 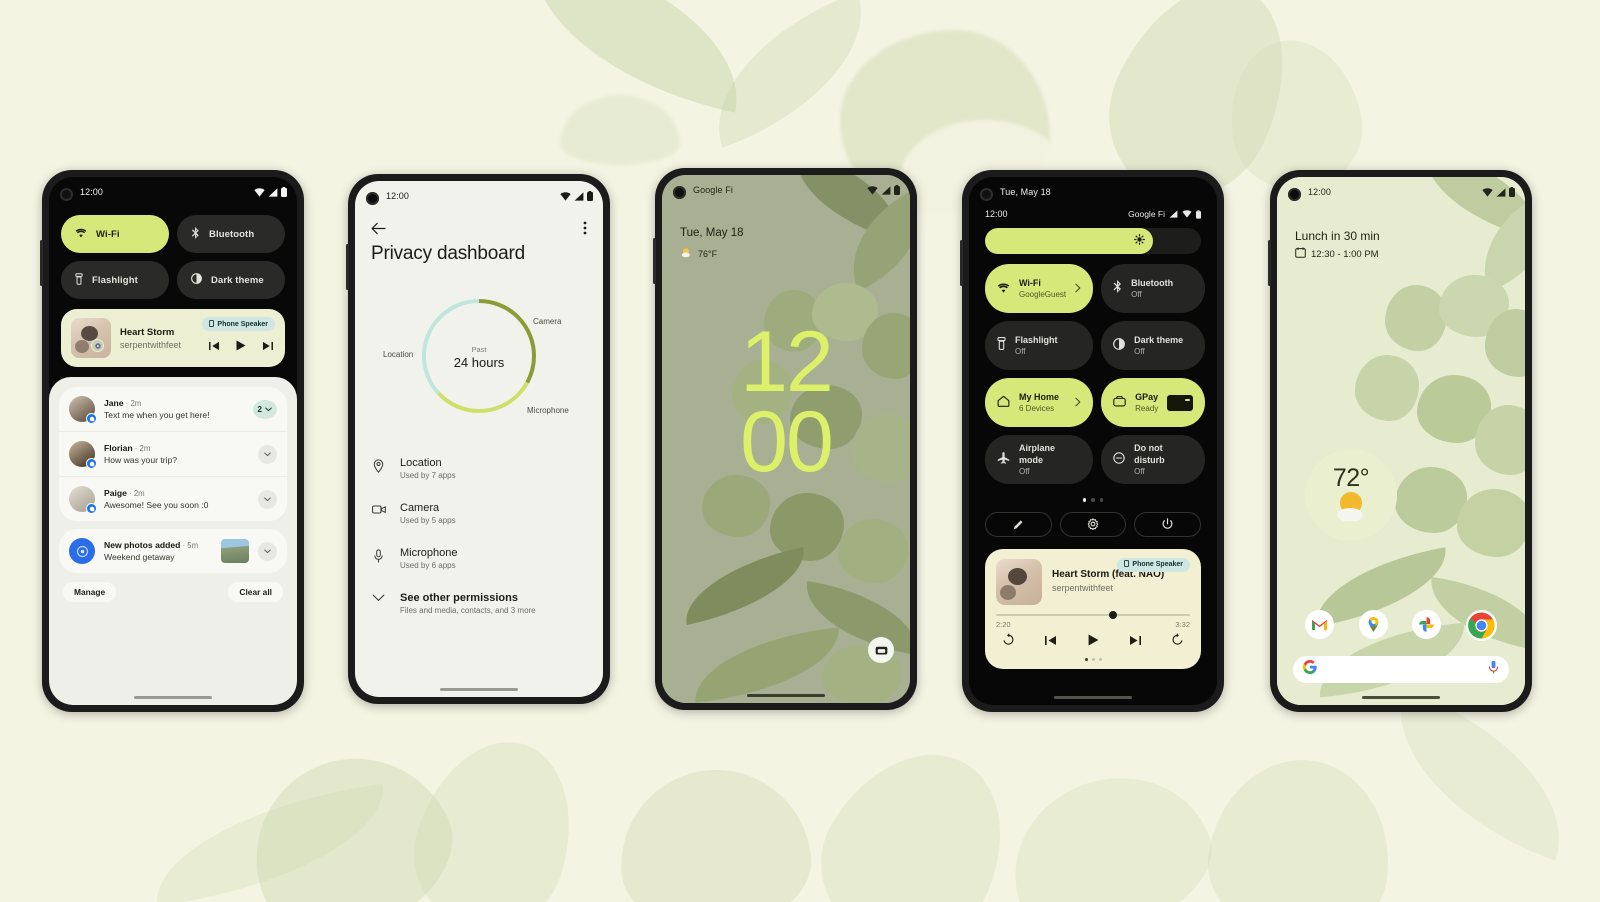 What do you see at coordinates (1320, 624) in the screenshot?
I see `app-icon-gmail` at bounding box center [1320, 624].